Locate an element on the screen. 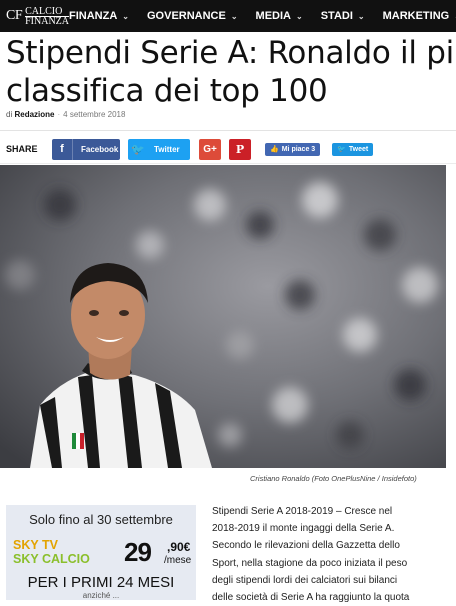 The height and width of the screenshot is (606, 456). nav-label: GOVERNANCE is located at coordinates (186, 16).